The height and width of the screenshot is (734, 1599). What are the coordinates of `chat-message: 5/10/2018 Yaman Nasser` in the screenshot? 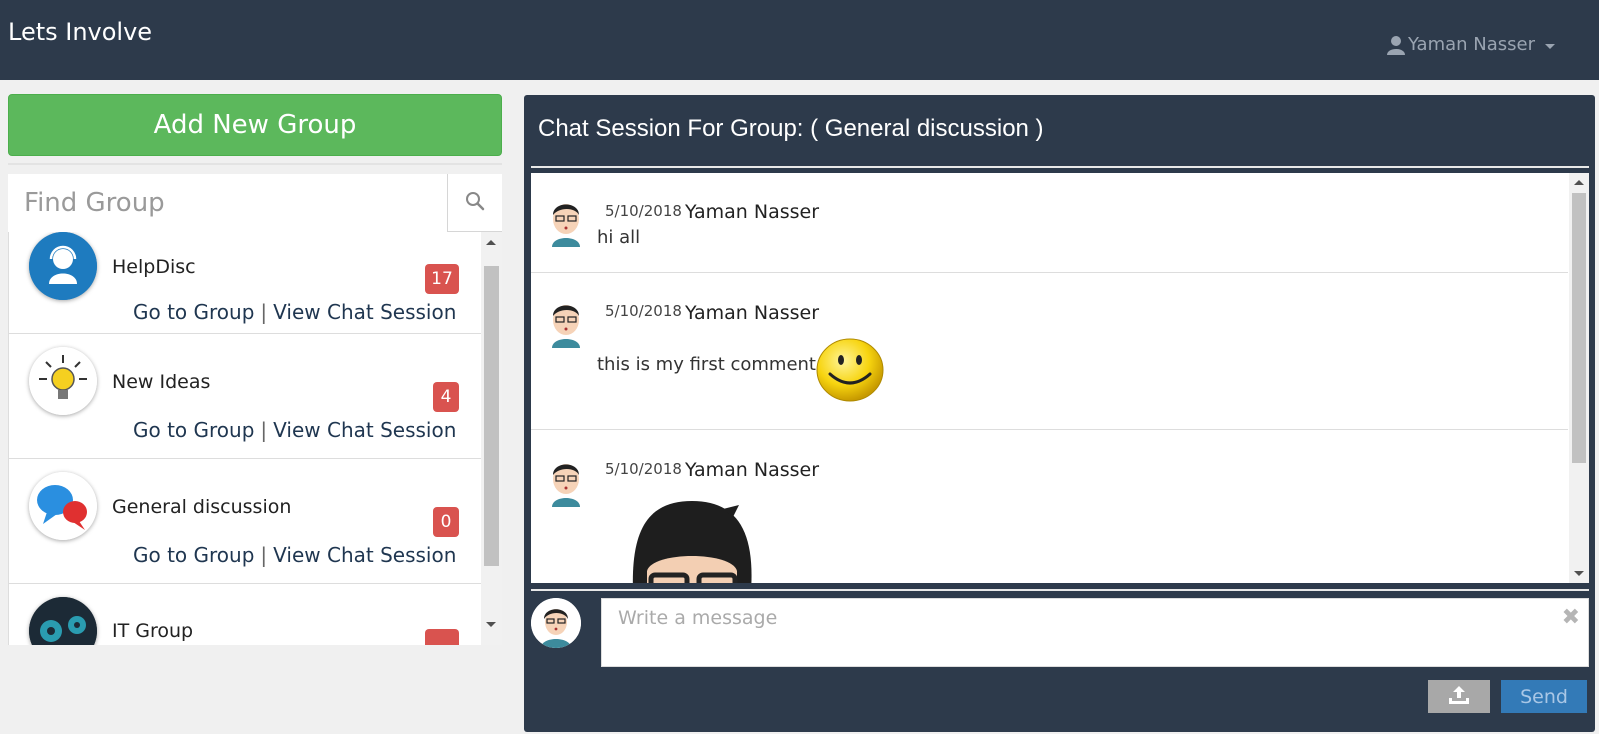 It's located at (1049, 507).